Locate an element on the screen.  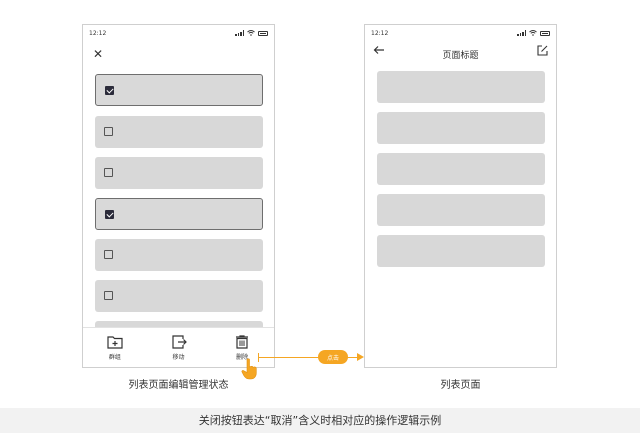
move-button: 移动 is located at coordinates (179, 347).